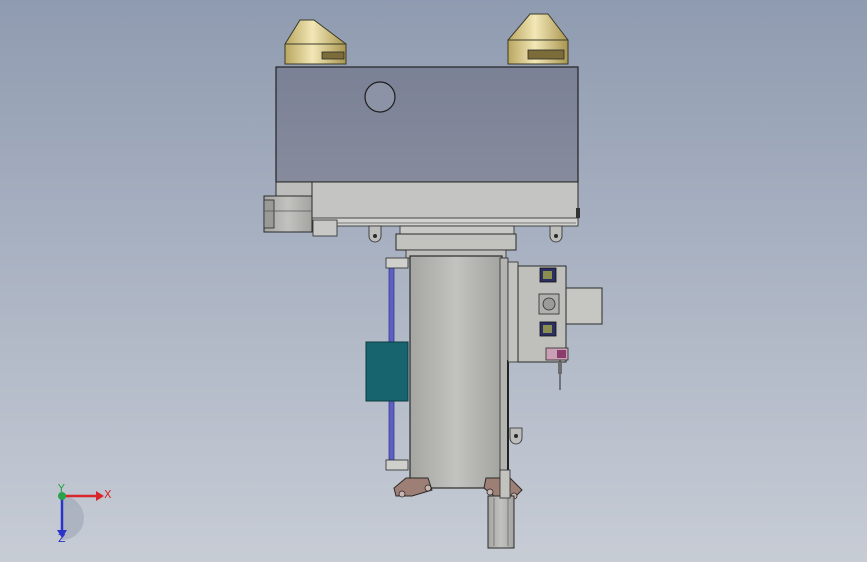 This screenshot has width=867, height=562. I want to click on upper-housing, so click(427, 124).